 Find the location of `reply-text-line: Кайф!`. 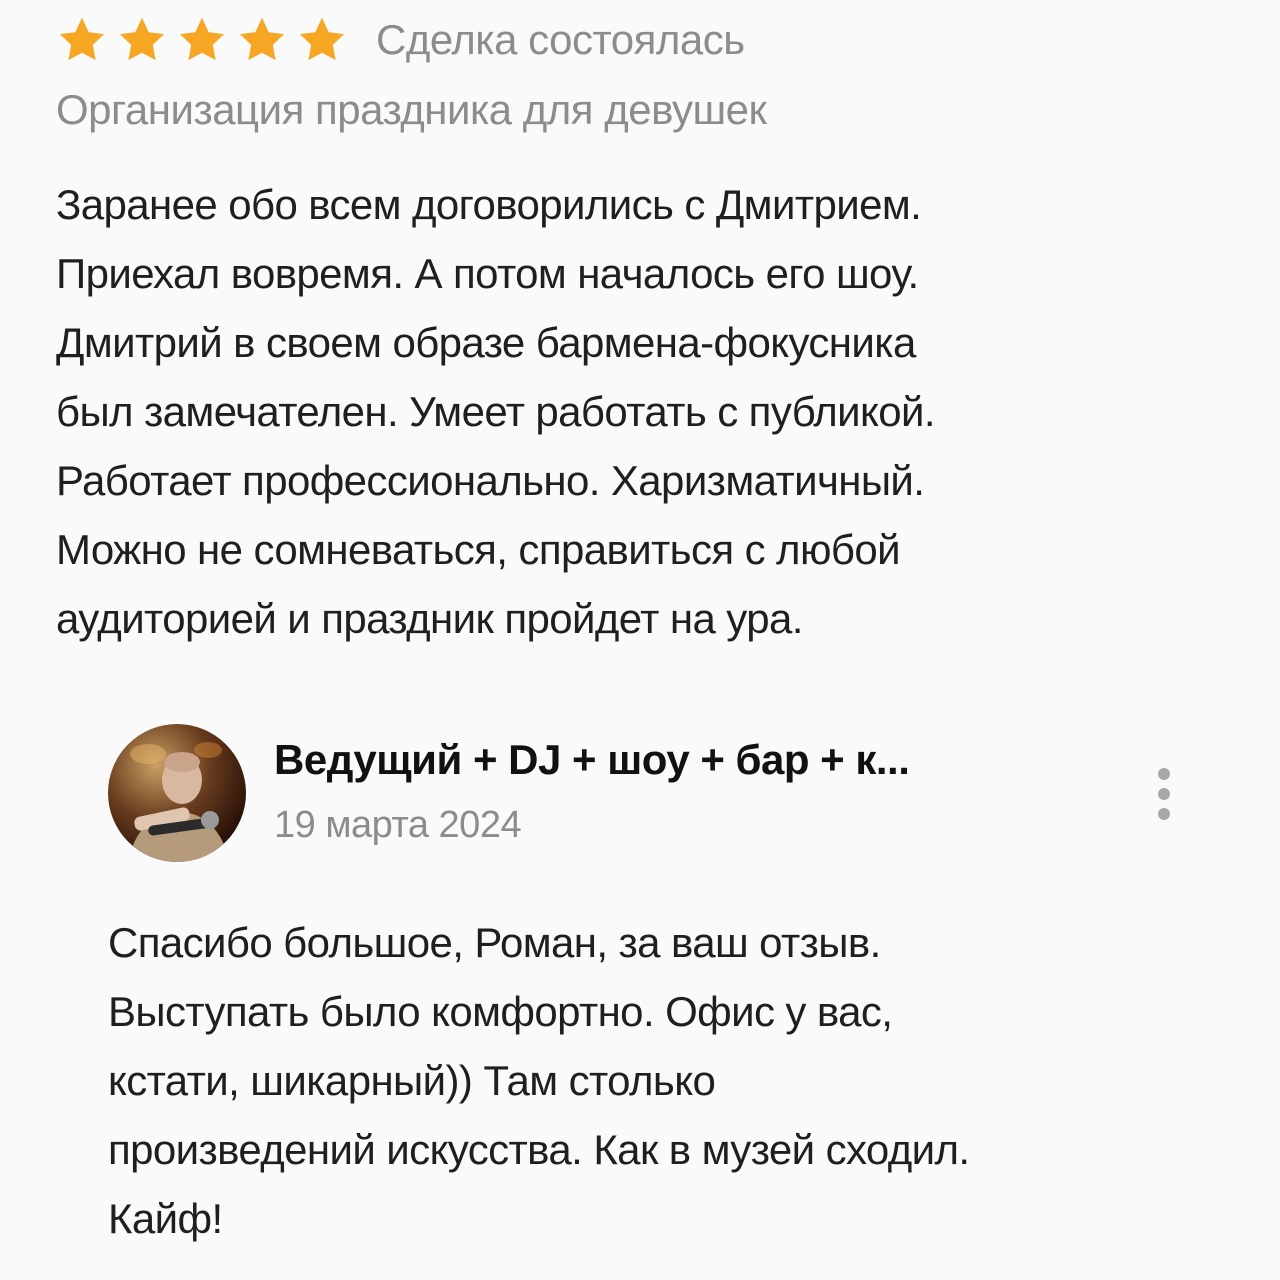

reply-text-line: Кайф! is located at coordinates (165, 1218).